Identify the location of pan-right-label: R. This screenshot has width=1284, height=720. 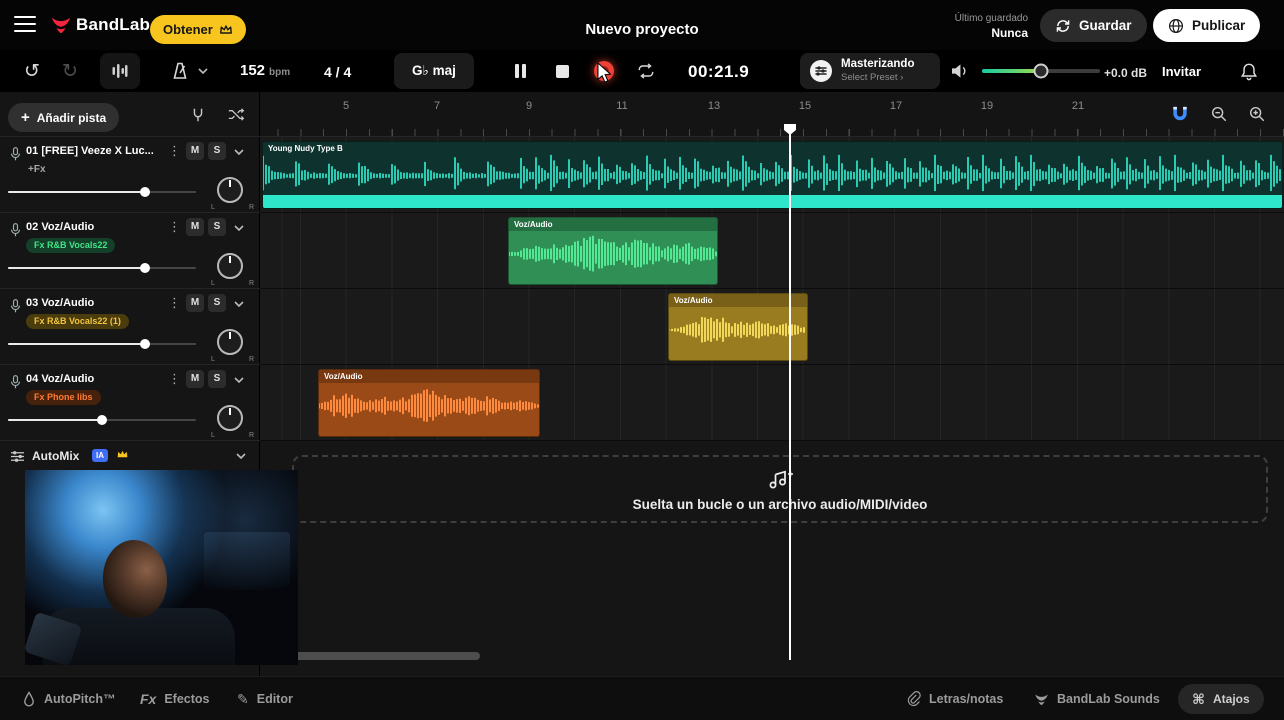
(252, 283).